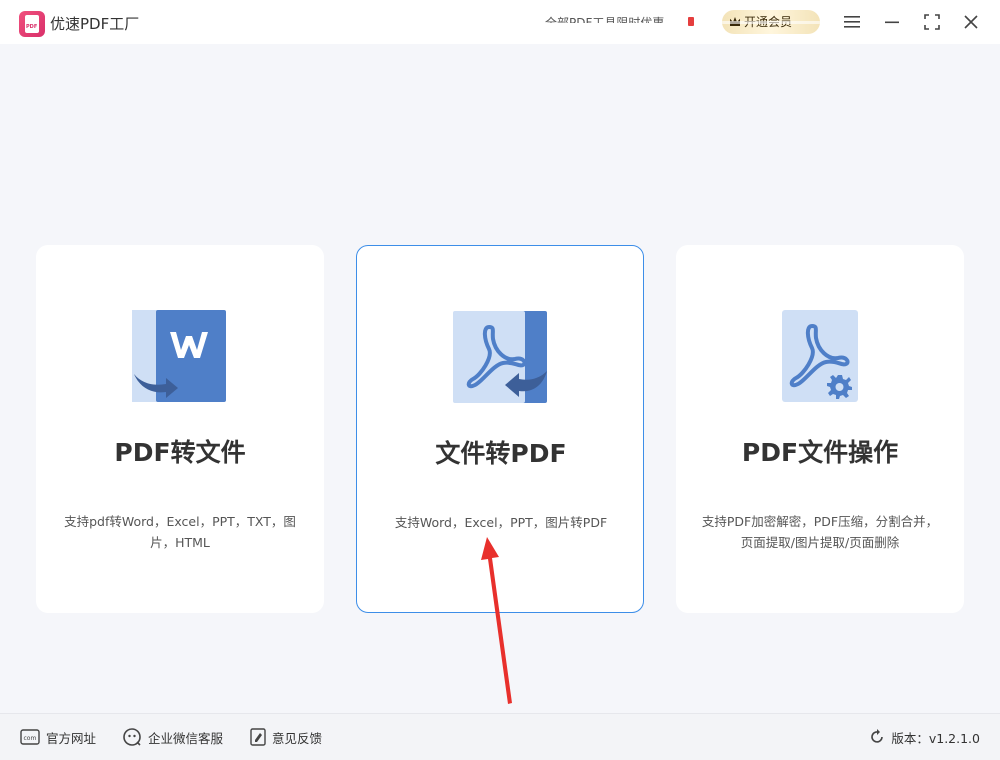 The width and height of the screenshot is (1000, 760). What do you see at coordinates (935, 738) in the screenshot?
I see `version-label: 版本：v1.2.1.0` at bounding box center [935, 738].